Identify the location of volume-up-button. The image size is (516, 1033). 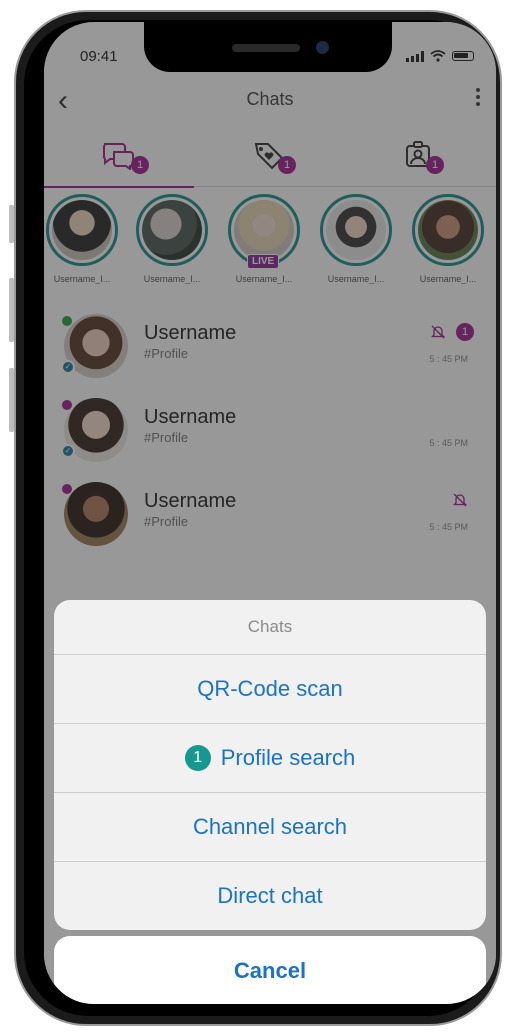
(11, 310).